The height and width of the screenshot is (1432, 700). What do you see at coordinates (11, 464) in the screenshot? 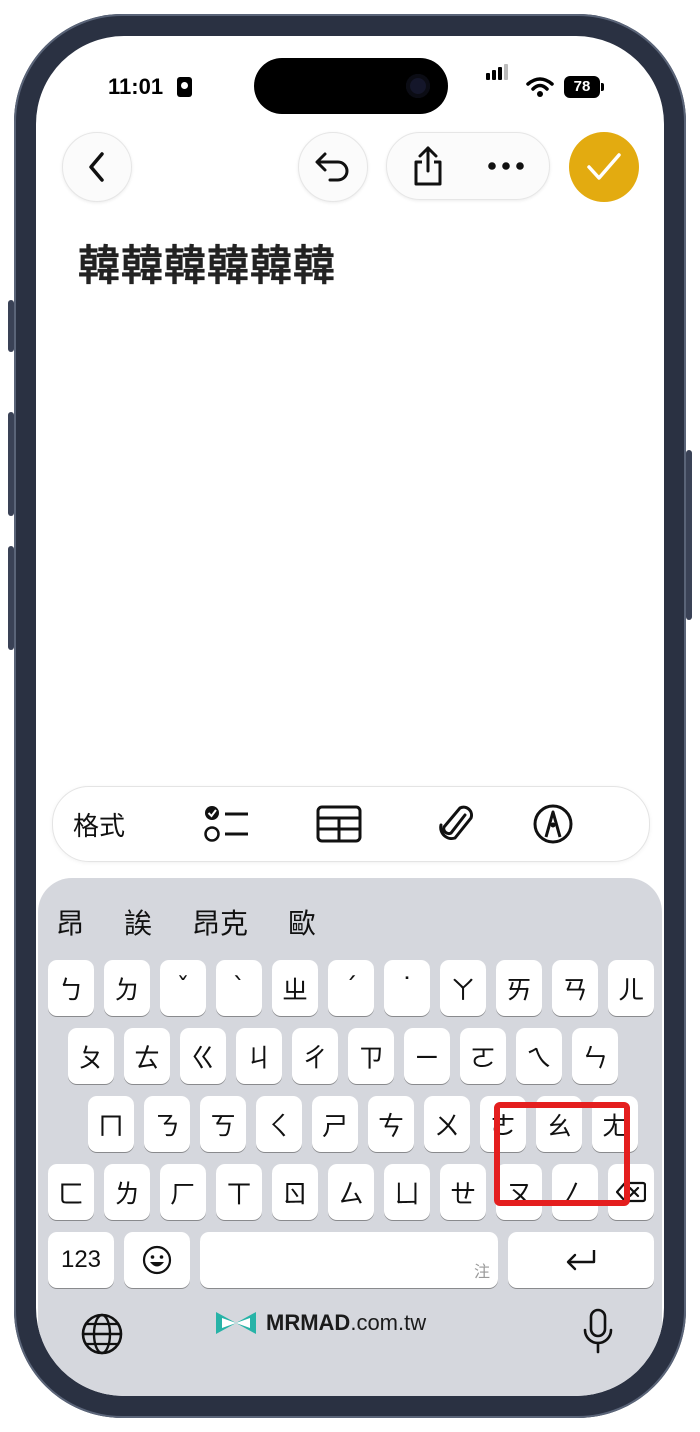
I see `volume-up-button` at bounding box center [11, 464].